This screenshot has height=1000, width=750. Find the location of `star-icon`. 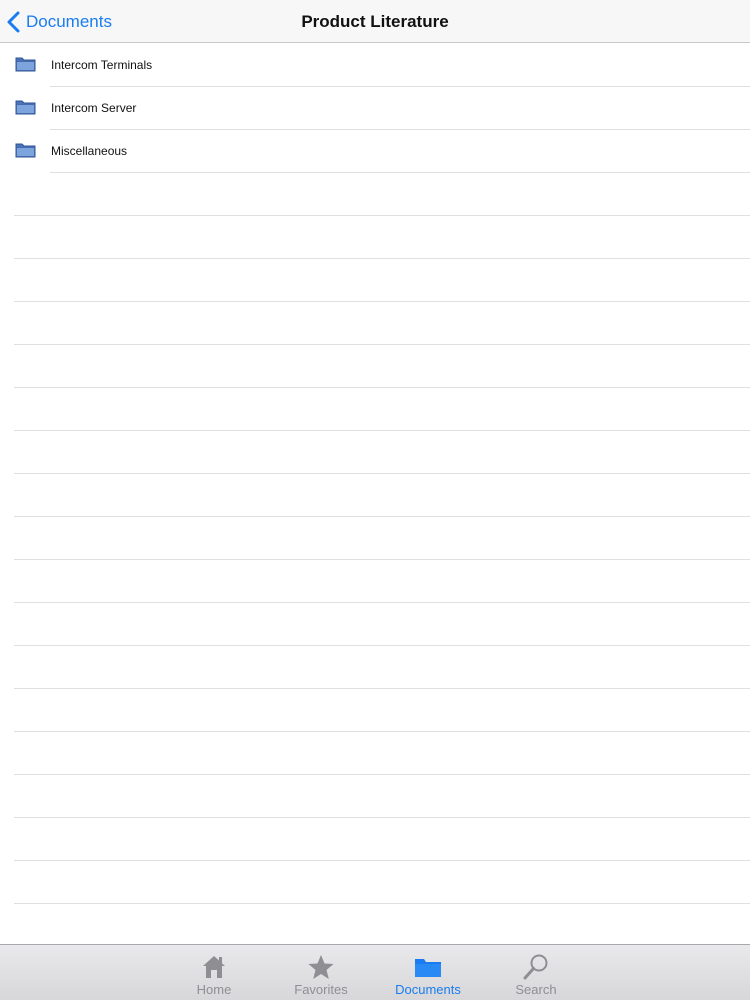

star-icon is located at coordinates (321, 967).